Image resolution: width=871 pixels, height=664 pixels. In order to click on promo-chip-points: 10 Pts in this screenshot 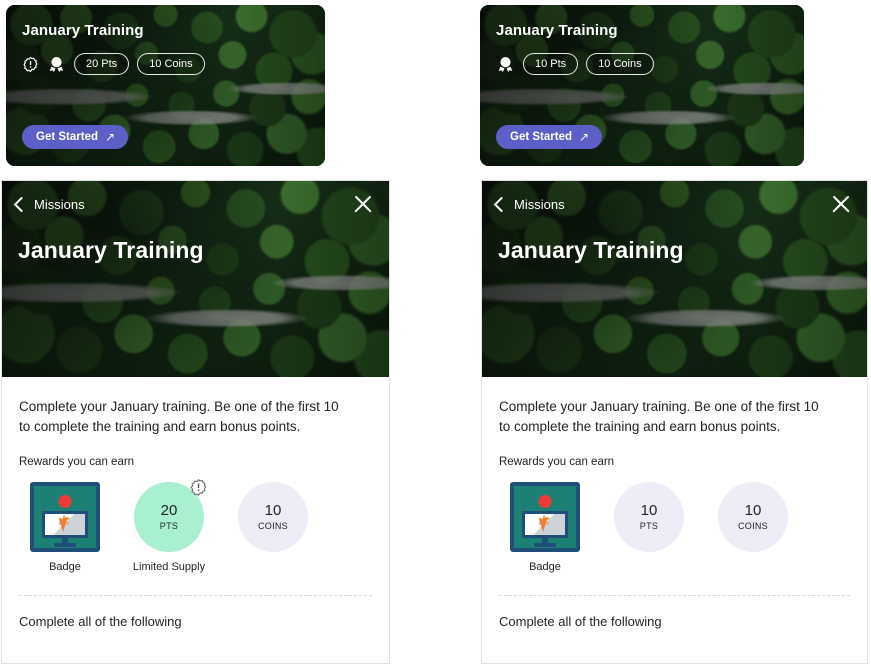, I will do `click(551, 64)`.